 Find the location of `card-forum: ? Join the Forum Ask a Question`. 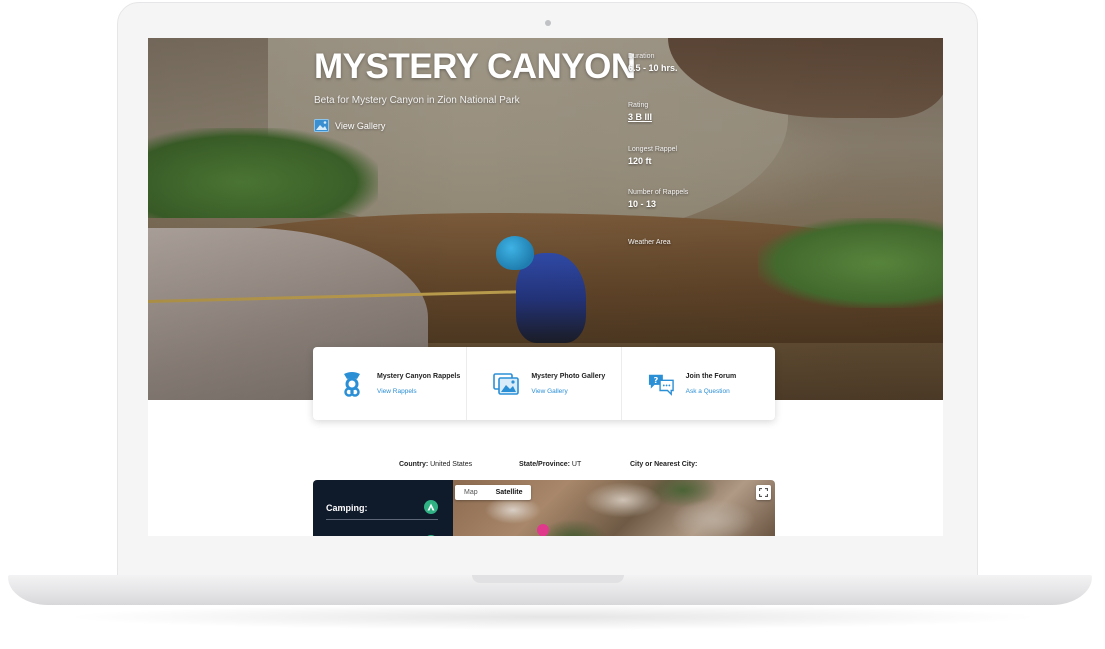

card-forum: ? Join the Forum Ask a Question is located at coordinates (698, 383).